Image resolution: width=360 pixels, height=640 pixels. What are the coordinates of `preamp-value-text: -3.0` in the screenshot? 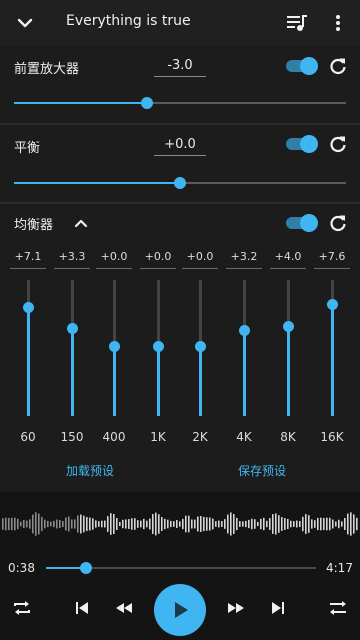 It's located at (180, 65).